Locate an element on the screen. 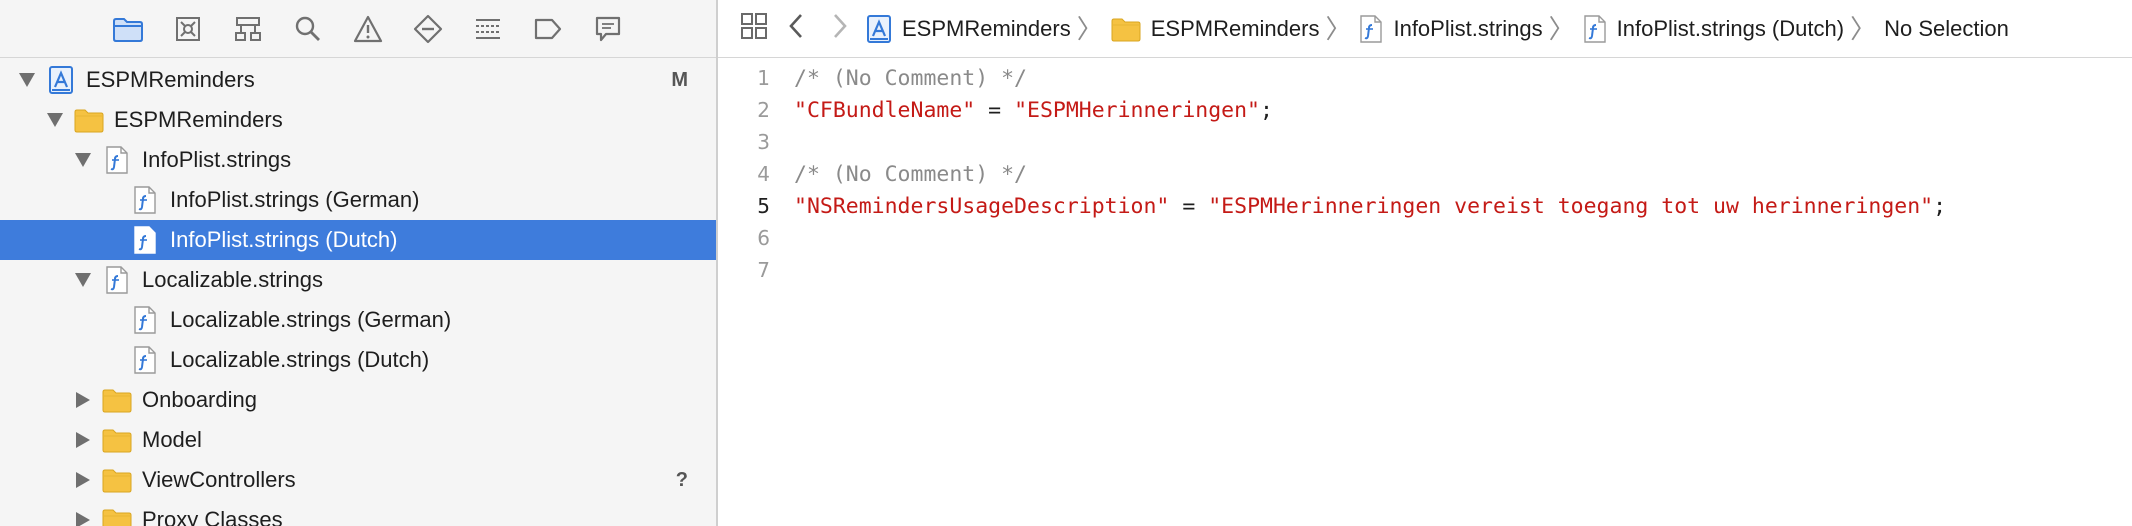  tree-row: InfoPlist.strings (German) is located at coordinates (358, 200).